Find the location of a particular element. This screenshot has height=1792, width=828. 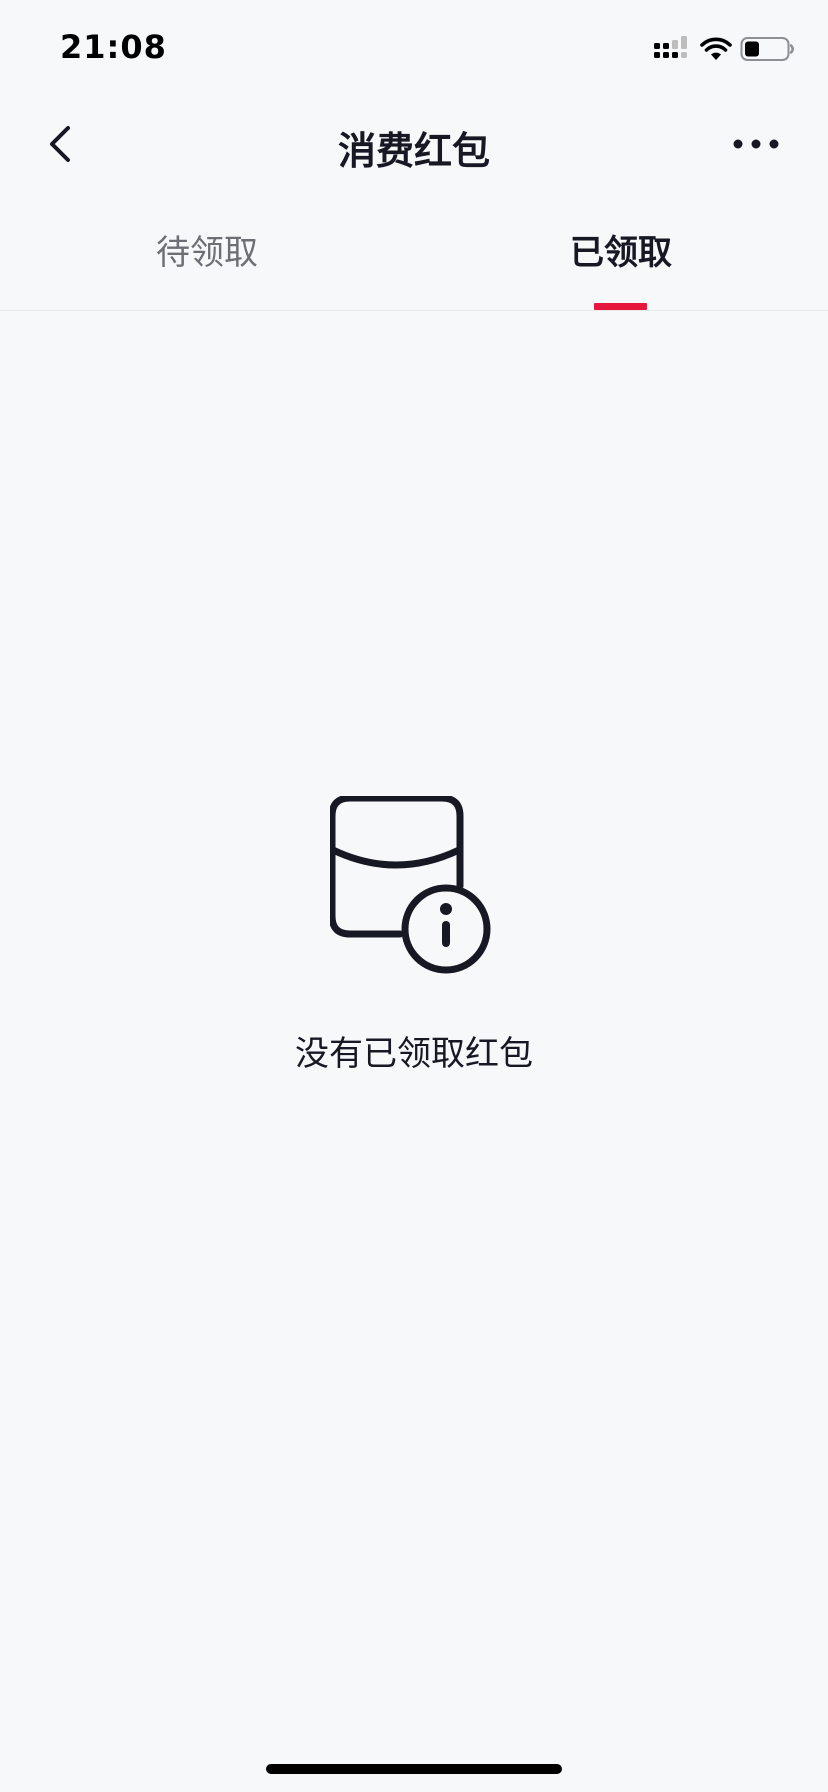

status-time: 21:08 is located at coordinates (113, 47).